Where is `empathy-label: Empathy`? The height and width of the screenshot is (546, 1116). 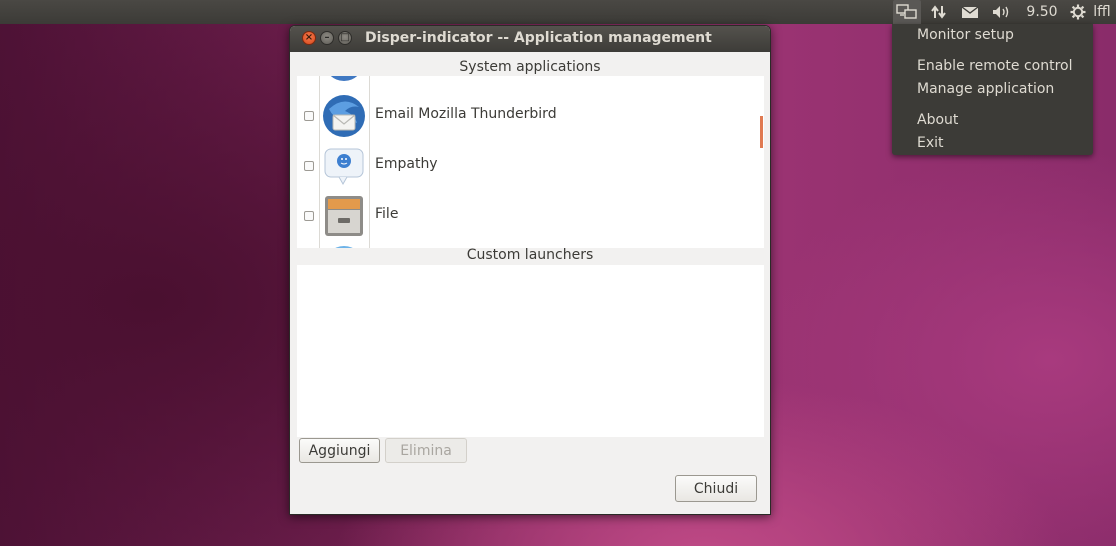 empathy-label: Empathy is located at coordinates (406, 164).